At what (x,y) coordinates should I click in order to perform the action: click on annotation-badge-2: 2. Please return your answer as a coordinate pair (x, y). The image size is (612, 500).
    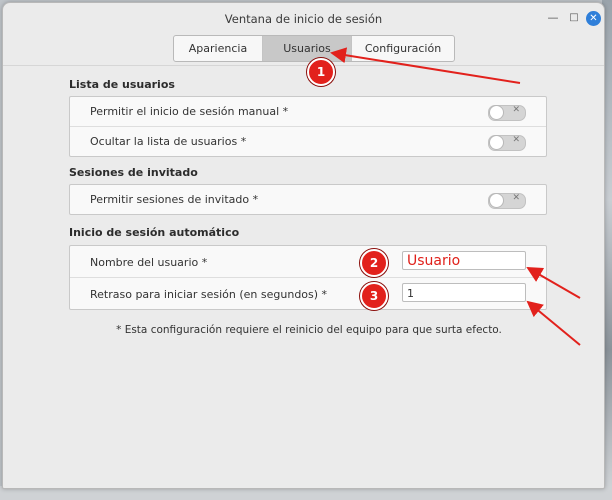
    Looking at the image, I should click on (374, 263).